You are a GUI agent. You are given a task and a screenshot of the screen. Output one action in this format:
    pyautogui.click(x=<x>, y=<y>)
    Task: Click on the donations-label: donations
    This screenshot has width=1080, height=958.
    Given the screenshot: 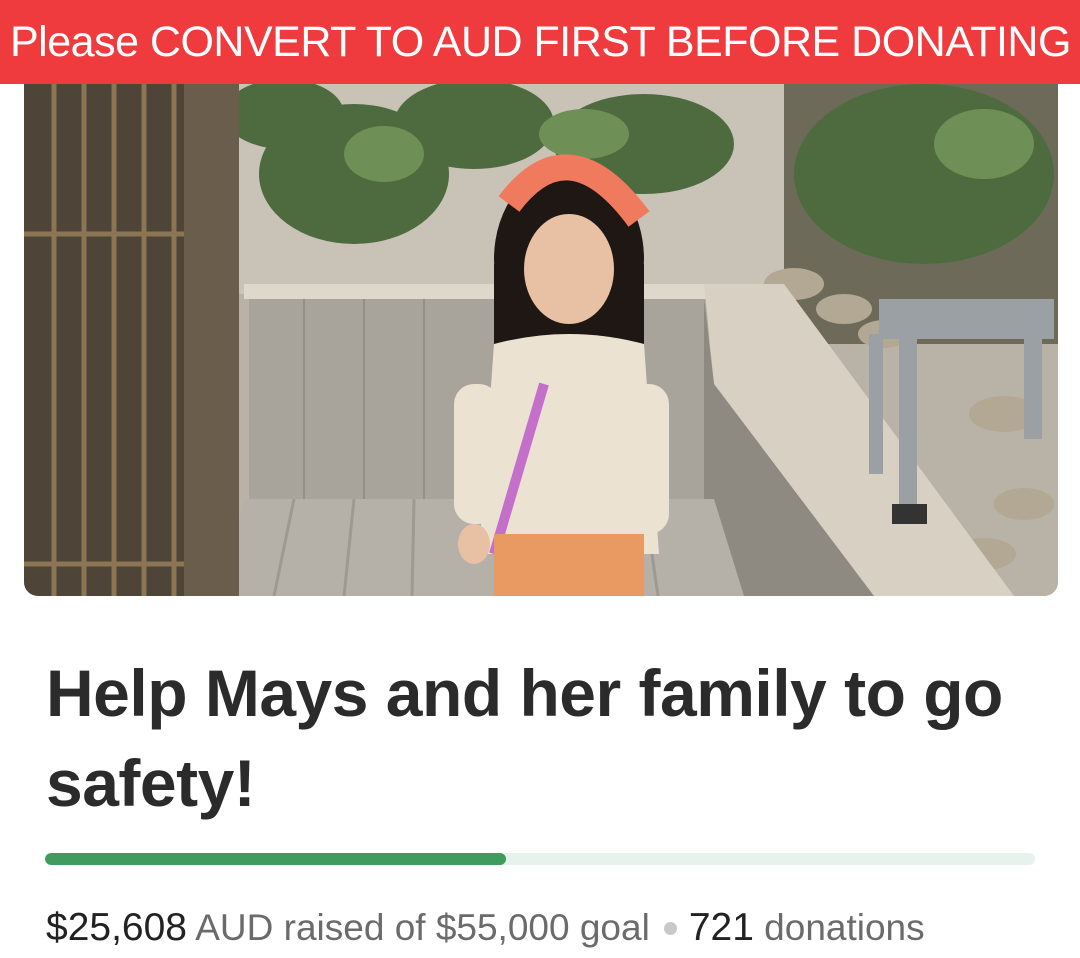 What is the action you would take?
    pyautogui.click(x=844, y=927)
    